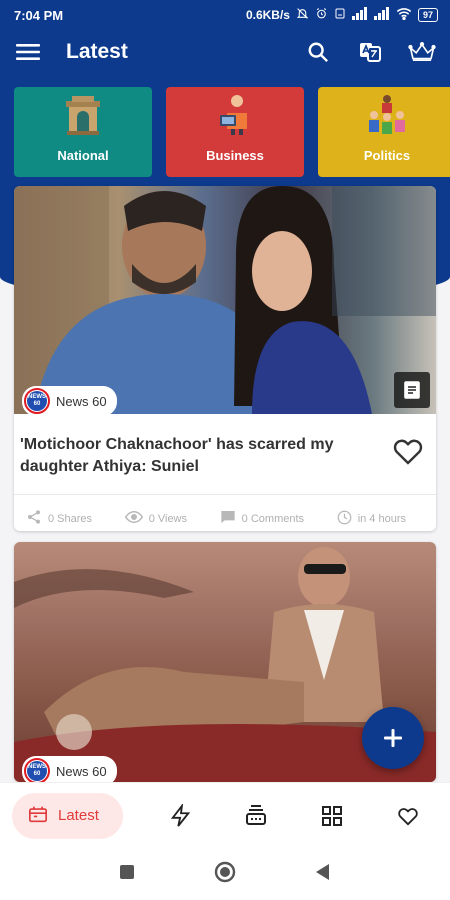 Image resolution: width=450 pixels, height=900 pixels. I want to click on status-bar: 7:04 PM 0.6KB/s 97, so click(225, 15).